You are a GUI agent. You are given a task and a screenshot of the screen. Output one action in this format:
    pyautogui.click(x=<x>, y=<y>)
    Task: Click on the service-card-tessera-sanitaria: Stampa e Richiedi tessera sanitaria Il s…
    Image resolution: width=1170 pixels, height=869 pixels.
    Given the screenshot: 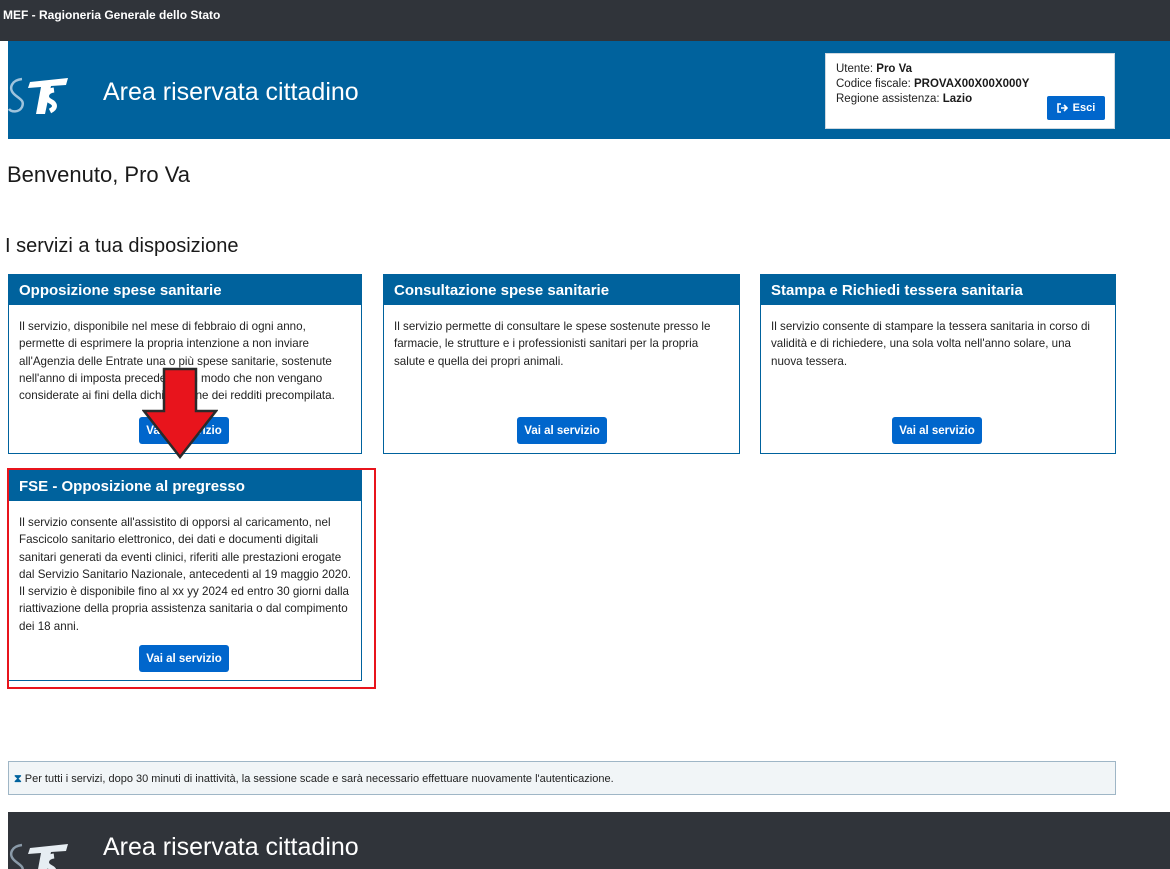 What is the action you would take?
    pyautogui.click(x=938, y=364)
    